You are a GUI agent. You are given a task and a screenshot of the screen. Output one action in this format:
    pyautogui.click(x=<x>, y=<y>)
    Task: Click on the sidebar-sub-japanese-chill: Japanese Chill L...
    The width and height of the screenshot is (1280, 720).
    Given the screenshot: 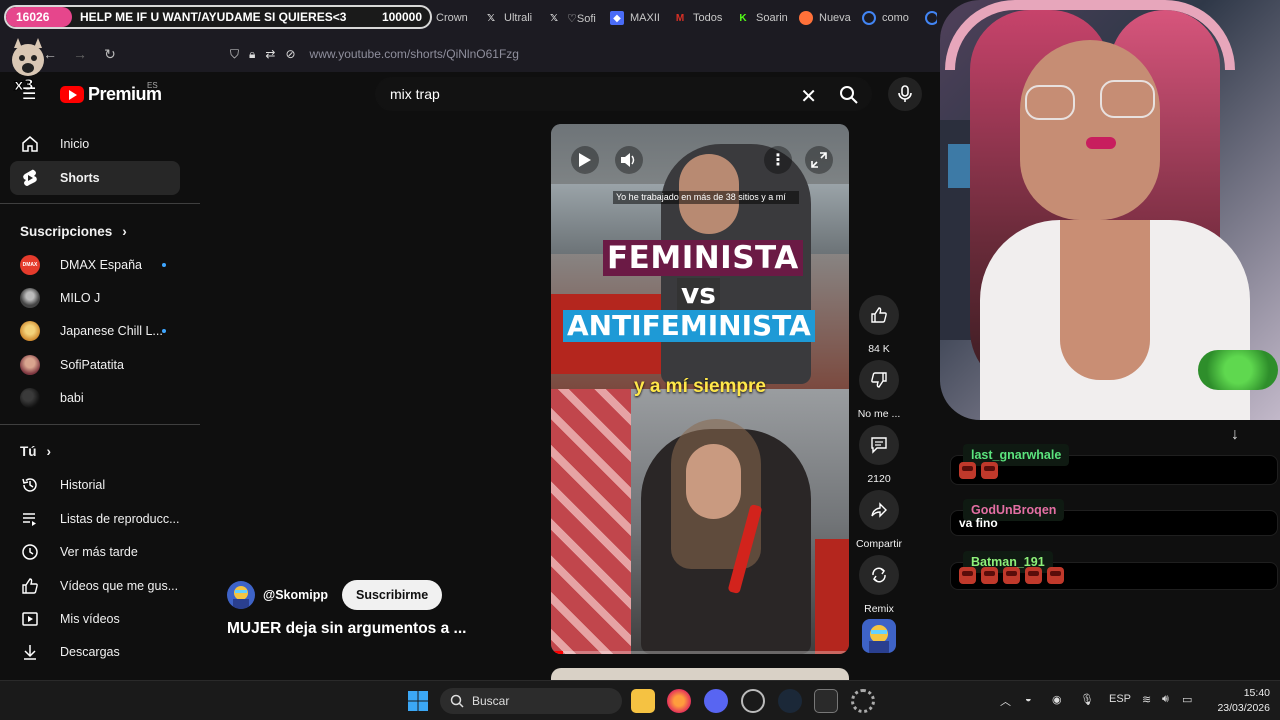 What is the action you would take?
    pyautogui.click(x=95, y=331)
    